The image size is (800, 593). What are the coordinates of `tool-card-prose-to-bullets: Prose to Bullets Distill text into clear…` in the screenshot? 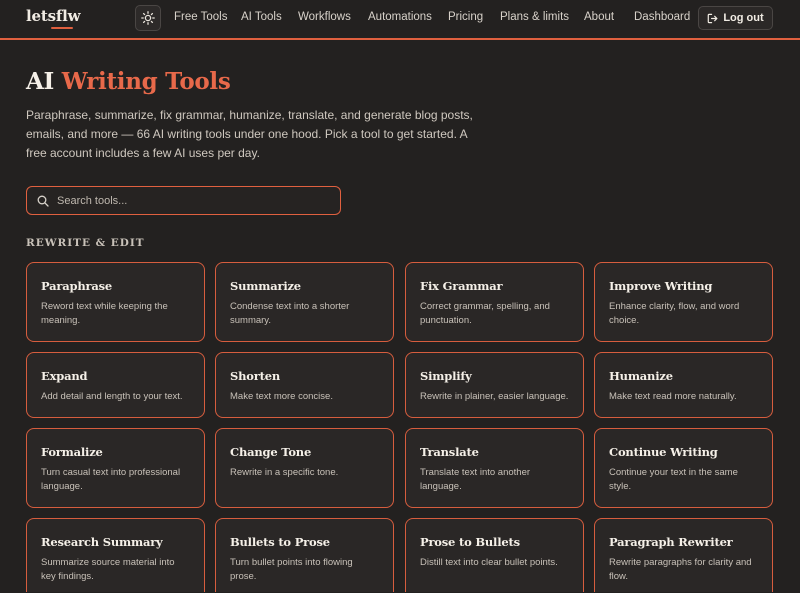 It's located at (494, 555).